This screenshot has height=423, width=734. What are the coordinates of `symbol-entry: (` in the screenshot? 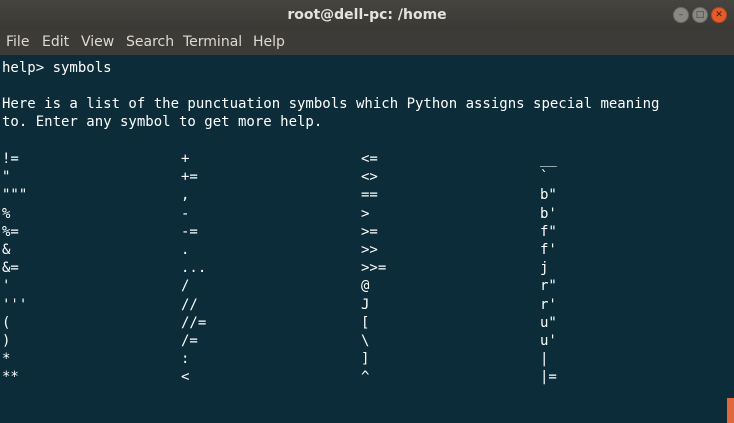 It's located at (6, 322).